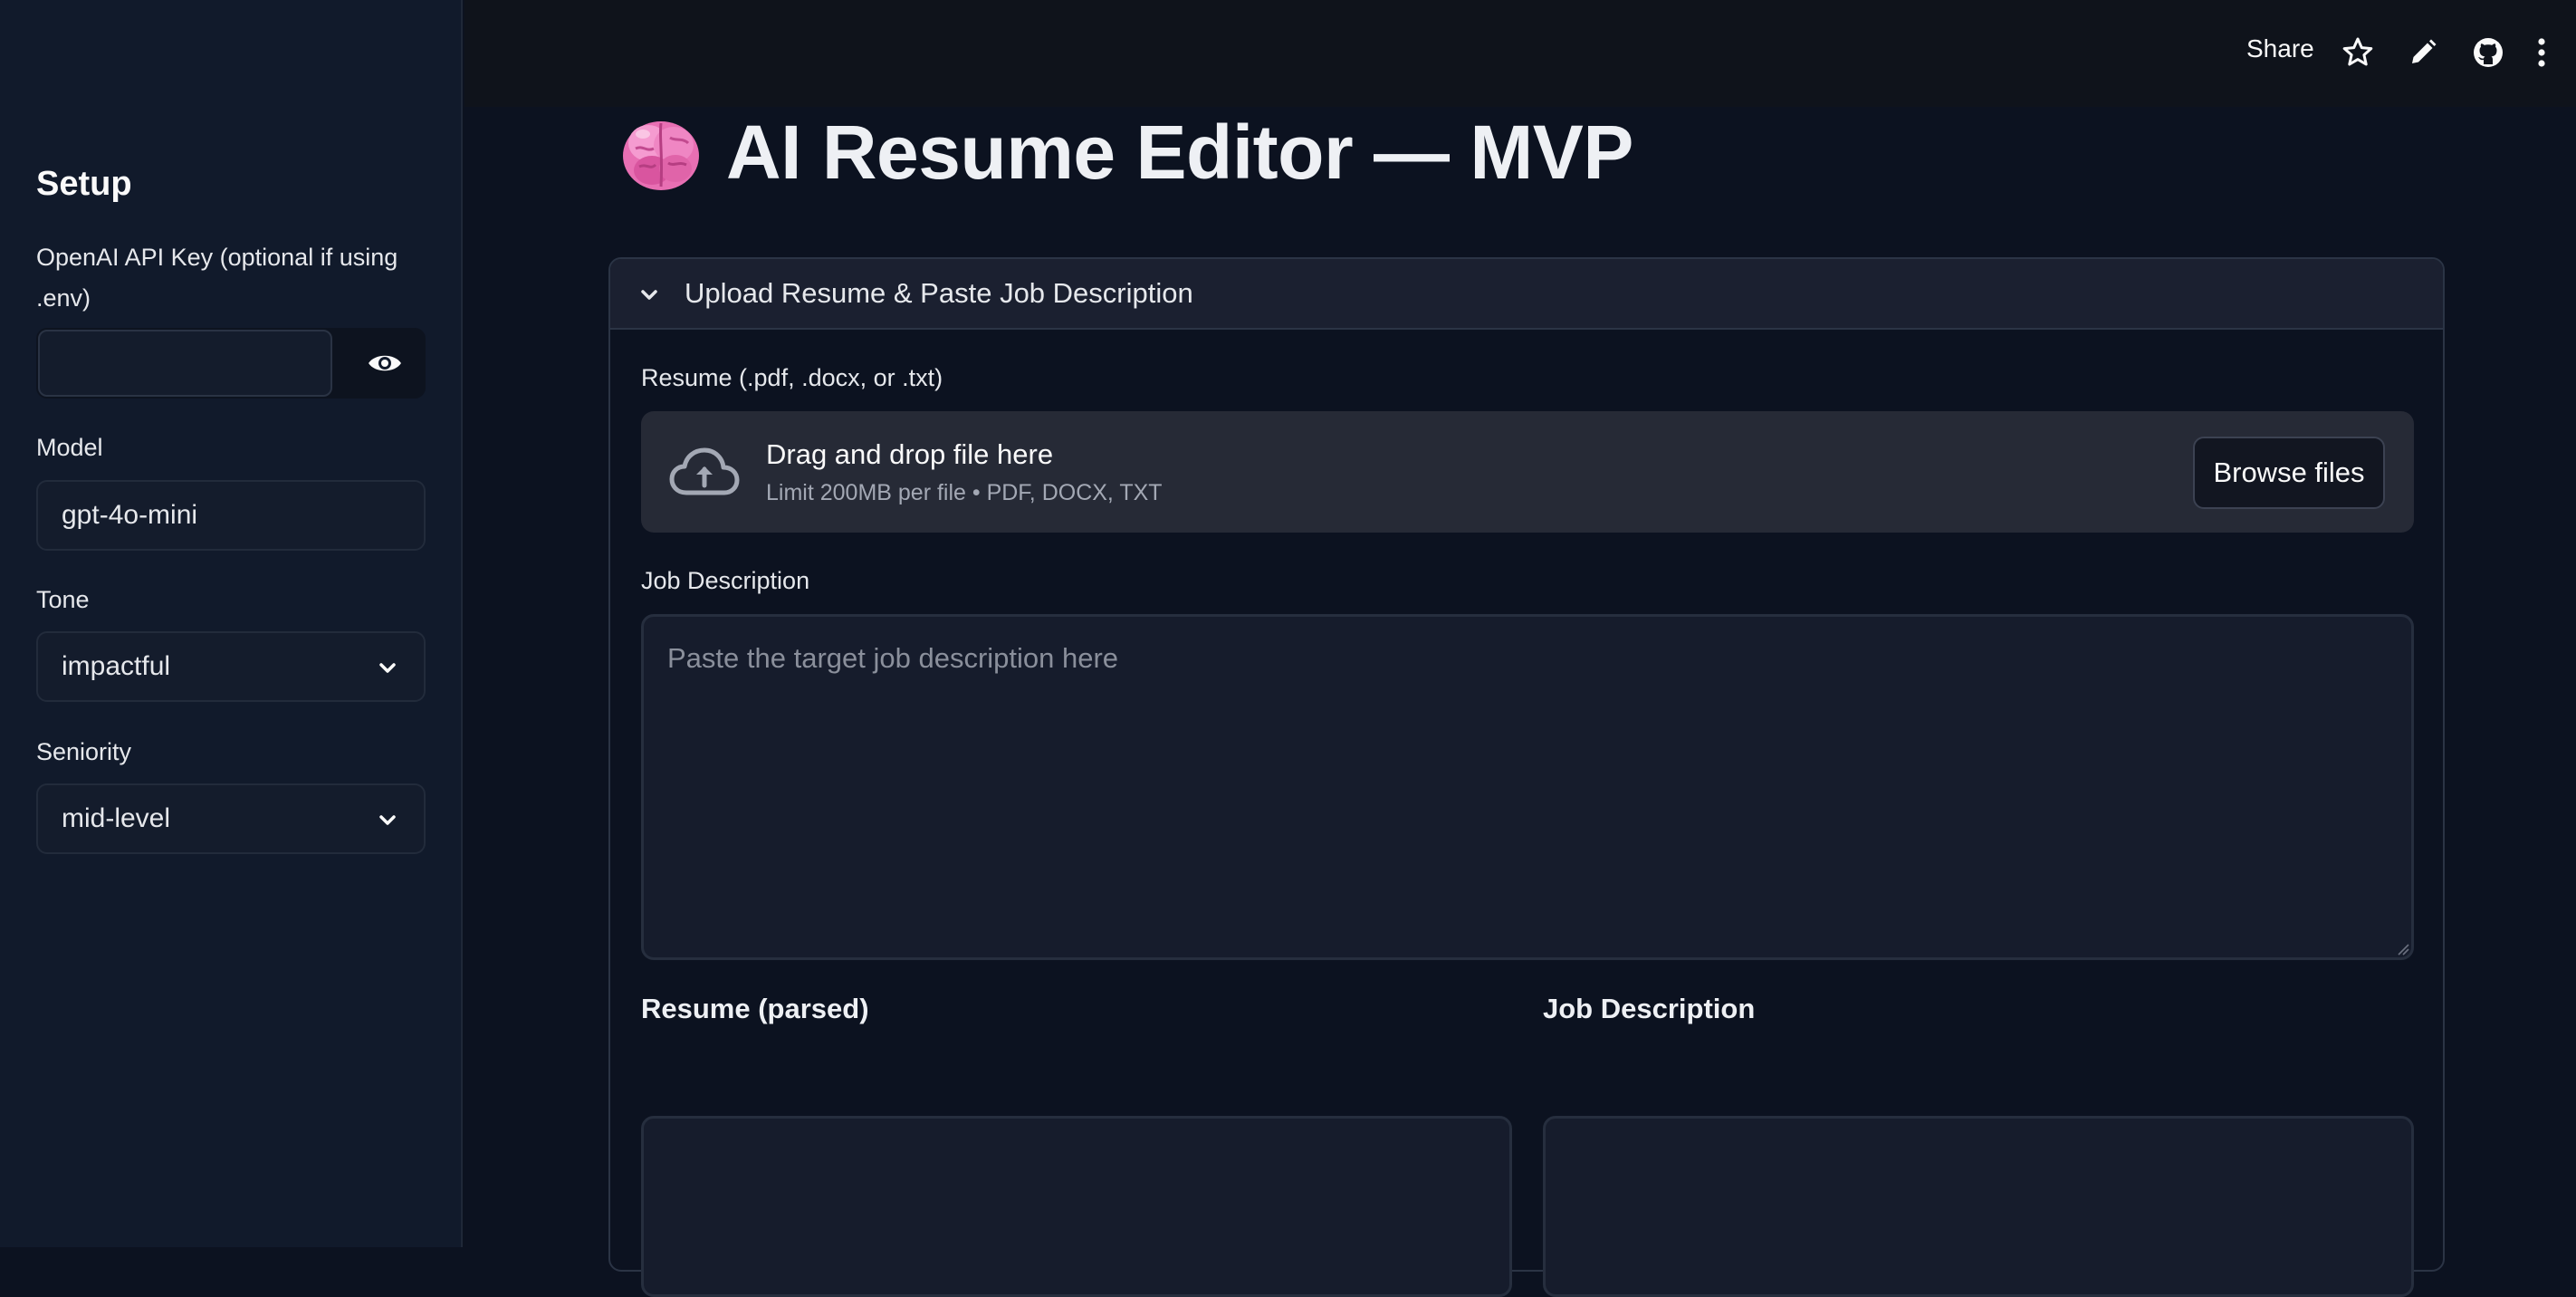 The height and width of the screenshot is (1297, 2576). What do you see at coordinates (185, 364) in the screenshot?
I see `api-key-input` at bounding box center [185, 364].